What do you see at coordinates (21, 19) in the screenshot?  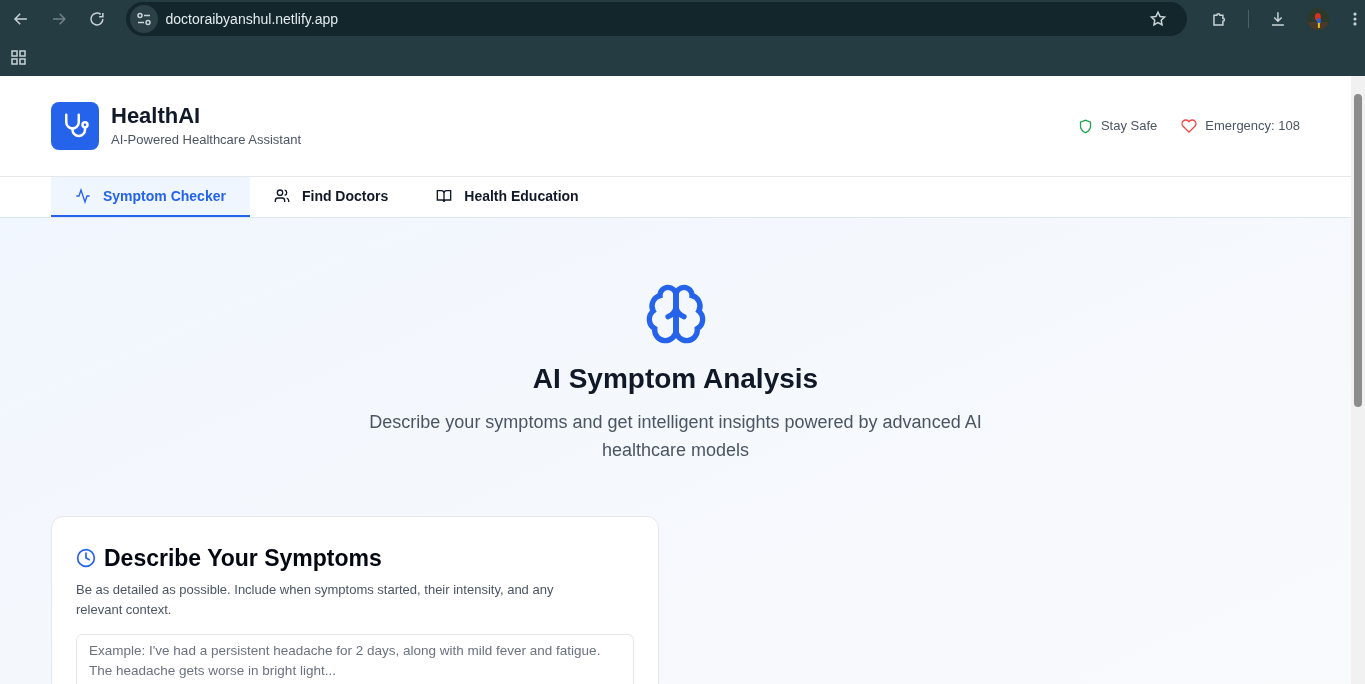 I see `back-icon` at bounding box center [21, 19].